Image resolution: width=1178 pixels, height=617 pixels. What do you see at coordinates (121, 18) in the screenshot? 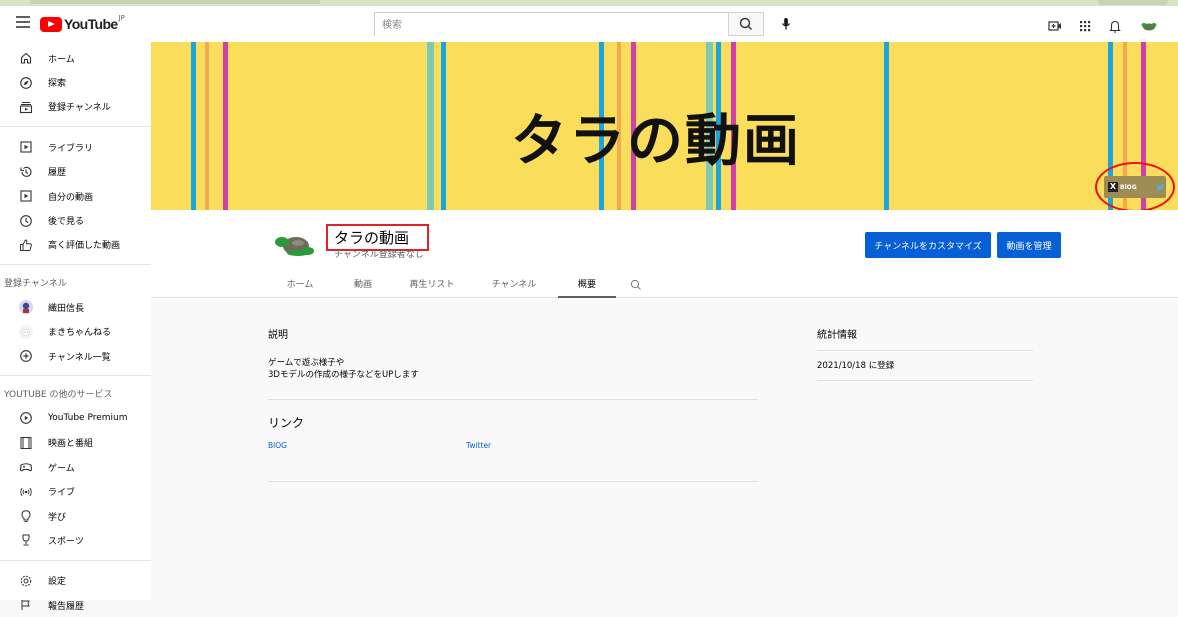
I see `region-code: JP` at bounding box center [121, 18].